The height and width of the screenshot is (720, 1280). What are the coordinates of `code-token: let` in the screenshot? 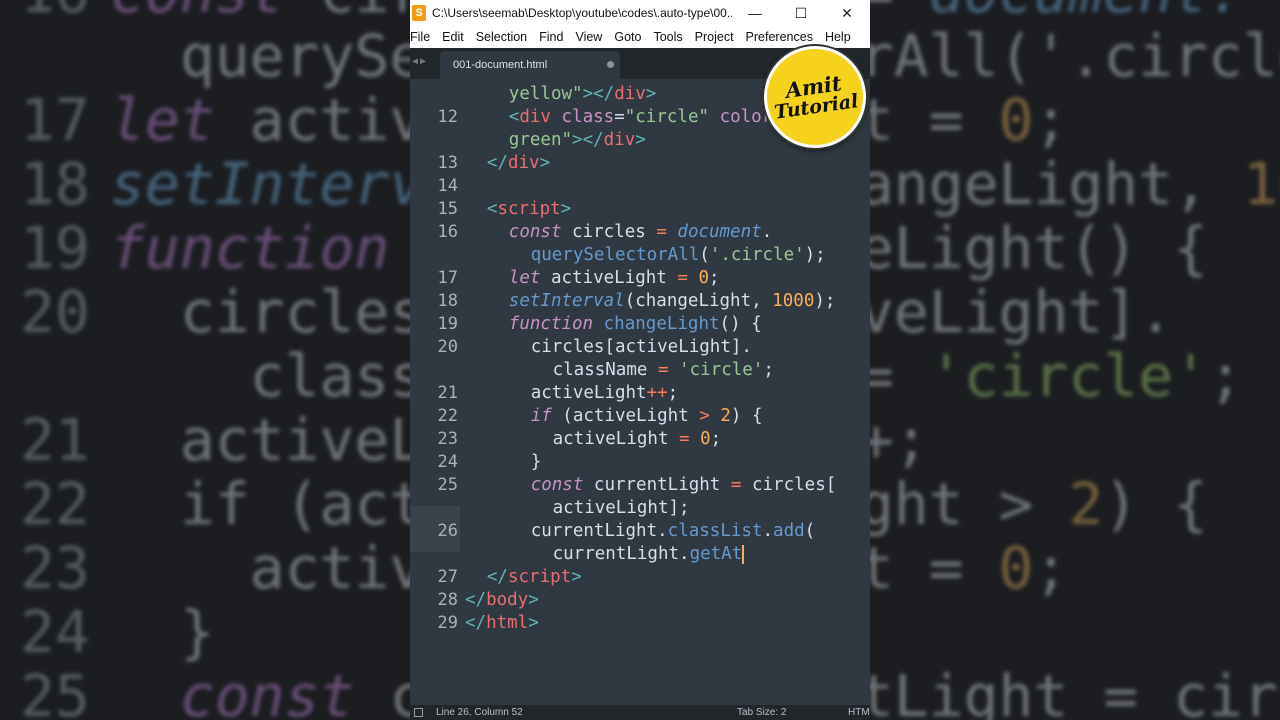 It's located at (524, 278).